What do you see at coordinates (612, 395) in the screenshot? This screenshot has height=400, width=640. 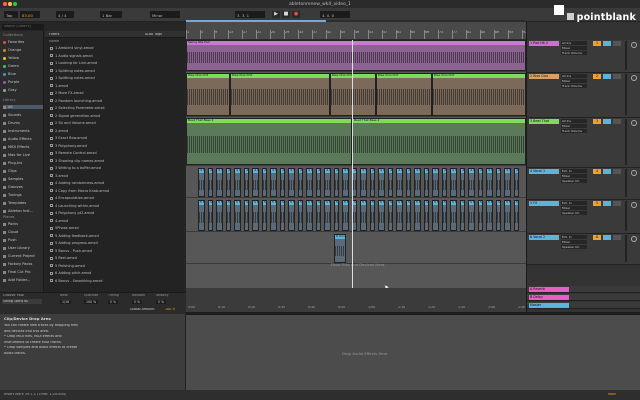 I see `main-label: Main` at bounding box center [612, 395].